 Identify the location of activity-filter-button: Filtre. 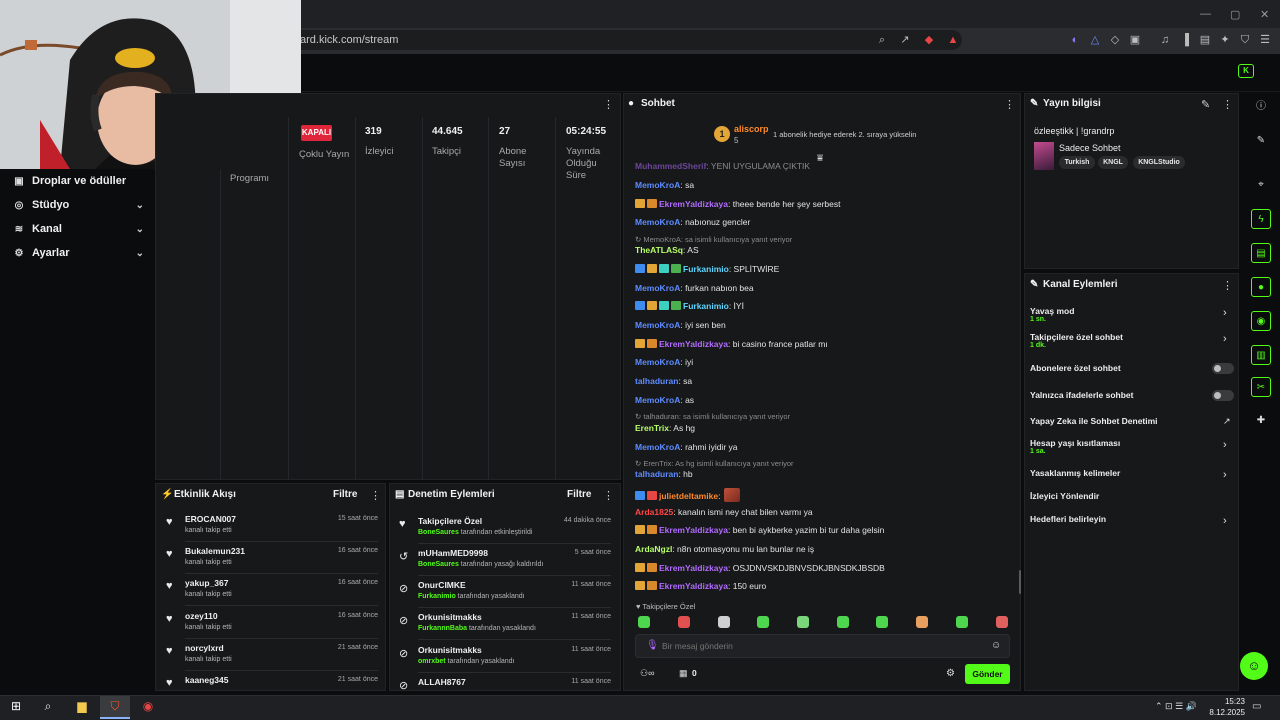
(345, 494).